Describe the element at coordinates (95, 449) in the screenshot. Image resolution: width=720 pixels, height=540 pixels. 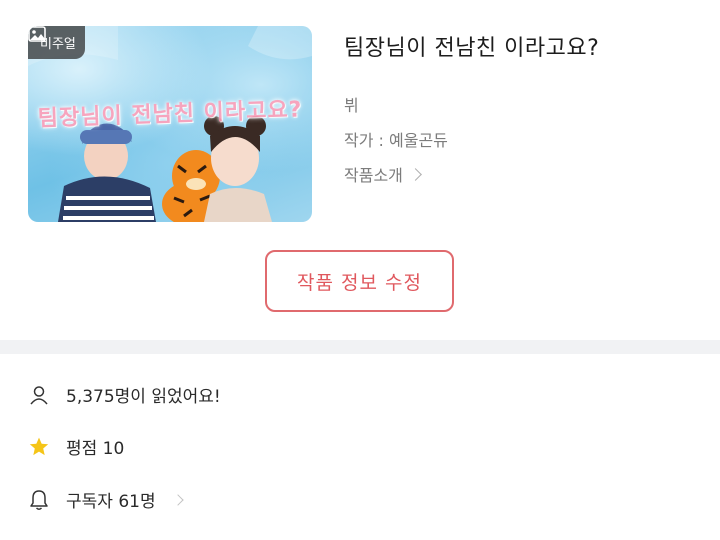
I see `rating-value: 평점 10` at that location.